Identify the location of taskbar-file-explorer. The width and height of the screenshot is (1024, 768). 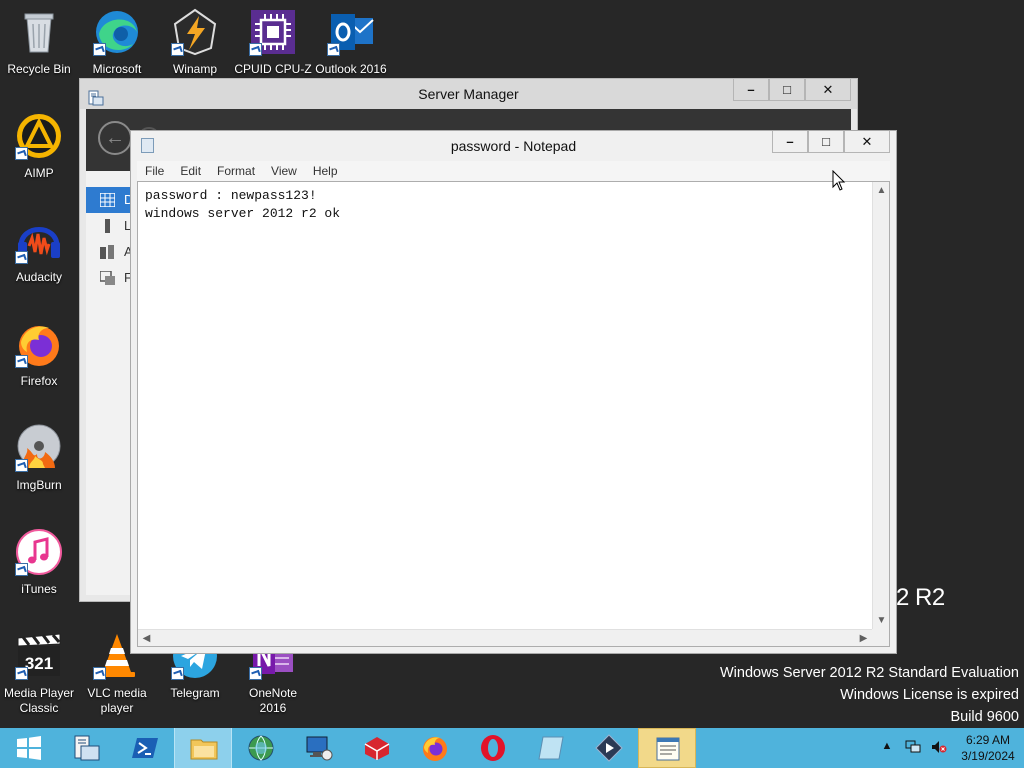
(203, 748).